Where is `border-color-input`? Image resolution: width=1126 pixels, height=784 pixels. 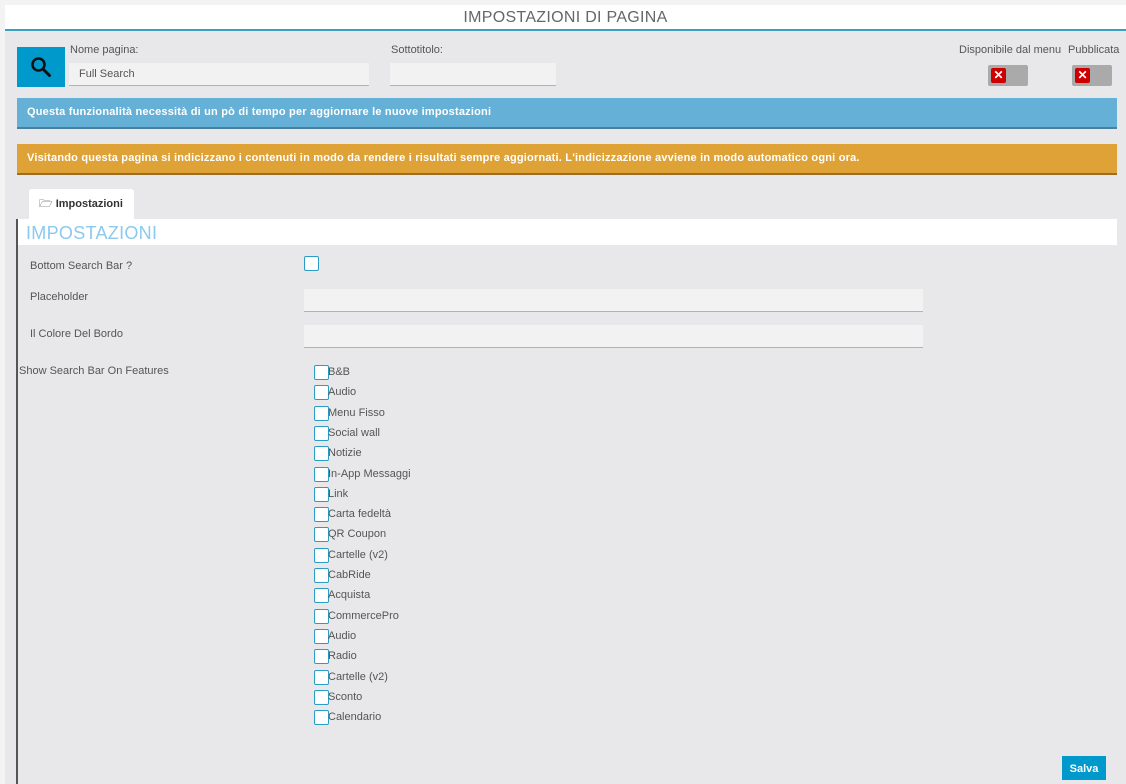 border-color-input is located at coordinates (613, 336).